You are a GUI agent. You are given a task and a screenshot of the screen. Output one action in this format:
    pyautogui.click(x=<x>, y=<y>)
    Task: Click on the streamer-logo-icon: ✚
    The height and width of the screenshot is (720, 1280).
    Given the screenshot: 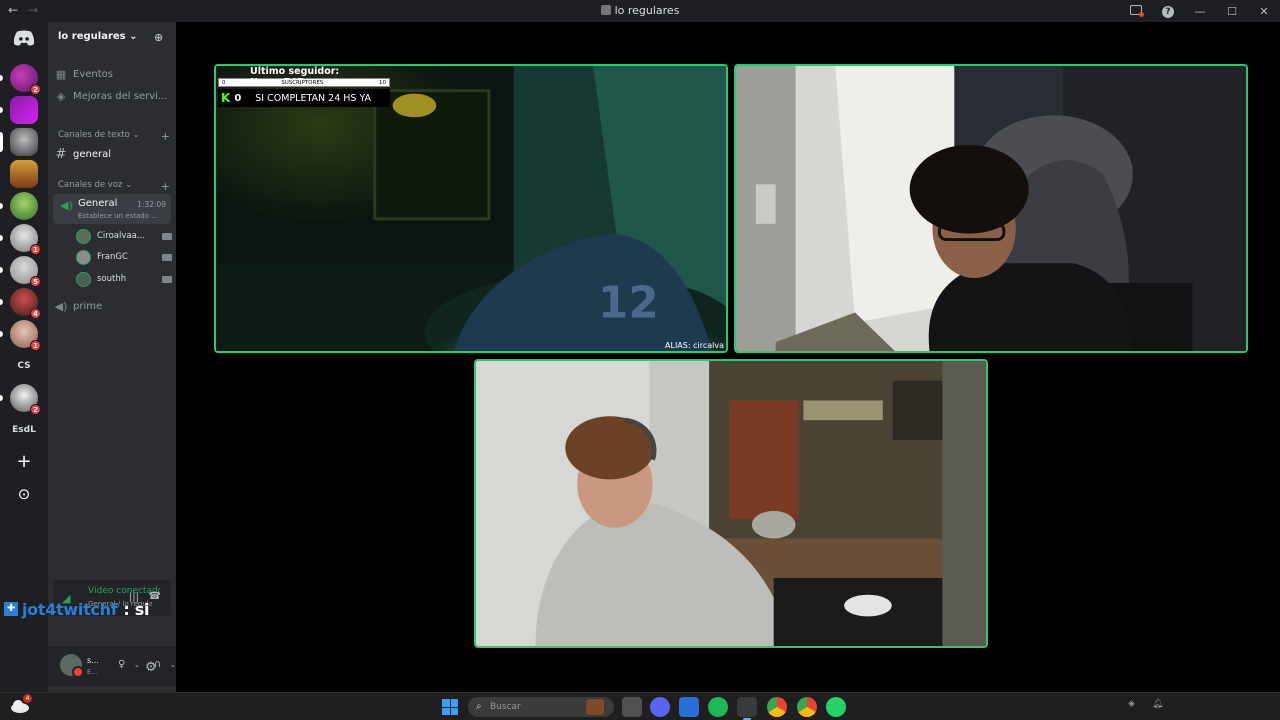 What is the action you would take?
    pyautogui.click(x=11, y=609)
    